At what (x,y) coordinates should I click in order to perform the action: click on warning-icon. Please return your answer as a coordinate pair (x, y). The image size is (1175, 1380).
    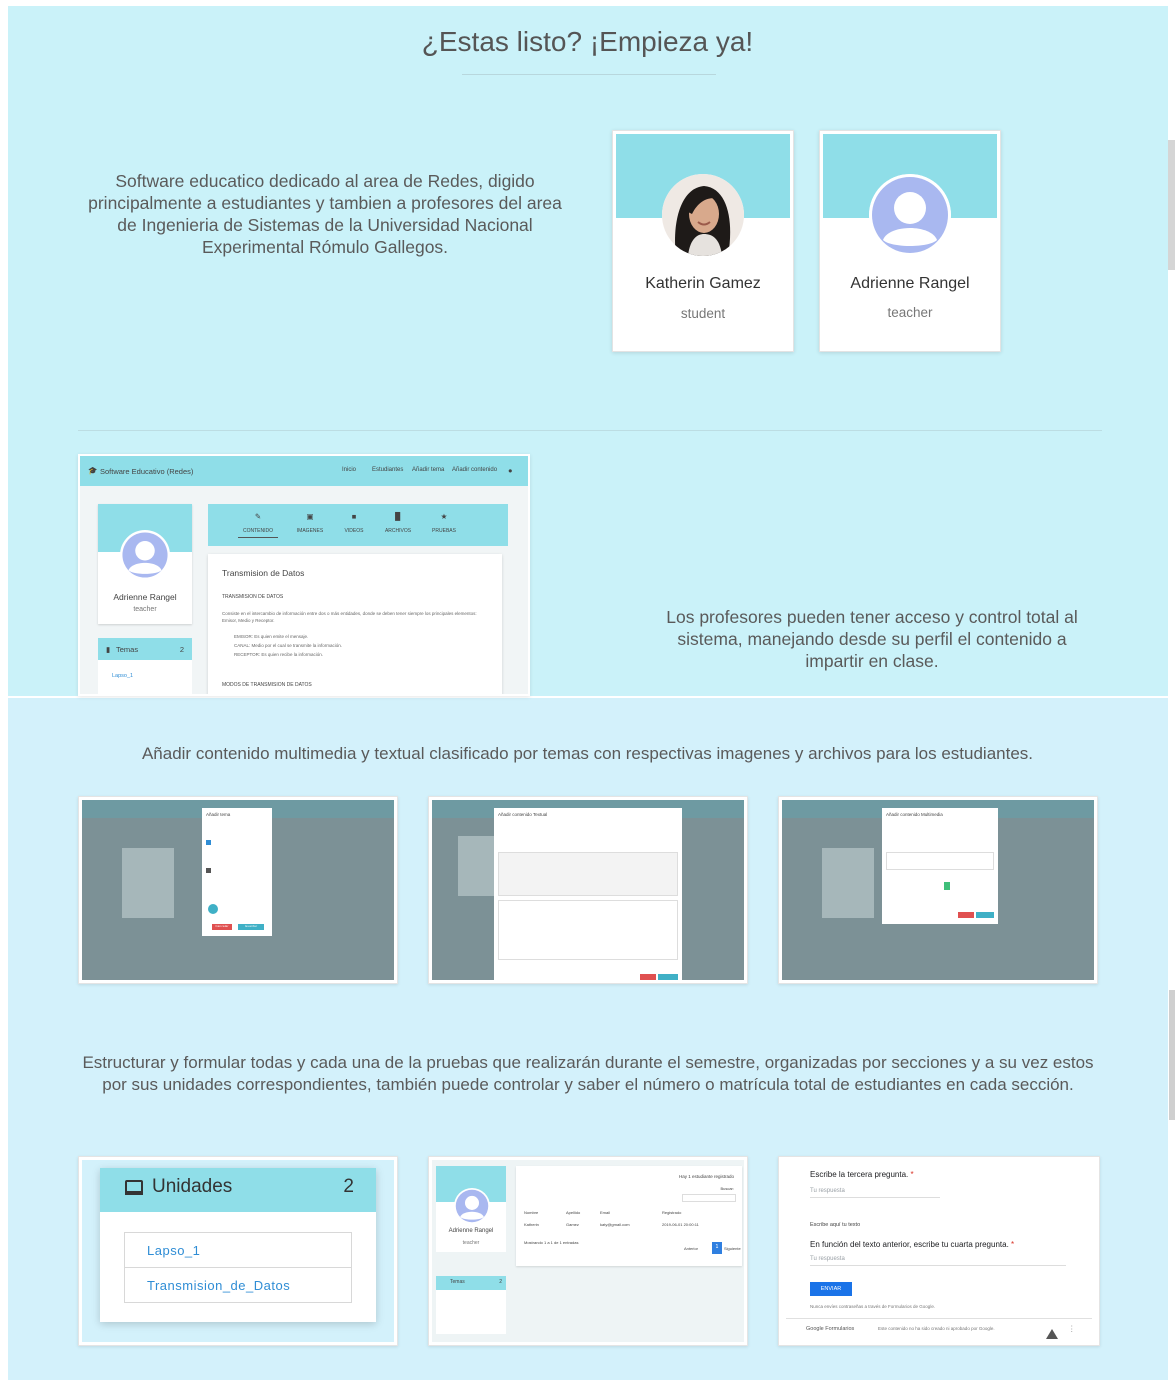
    Looking at the image, I should click on (1052, 1333).